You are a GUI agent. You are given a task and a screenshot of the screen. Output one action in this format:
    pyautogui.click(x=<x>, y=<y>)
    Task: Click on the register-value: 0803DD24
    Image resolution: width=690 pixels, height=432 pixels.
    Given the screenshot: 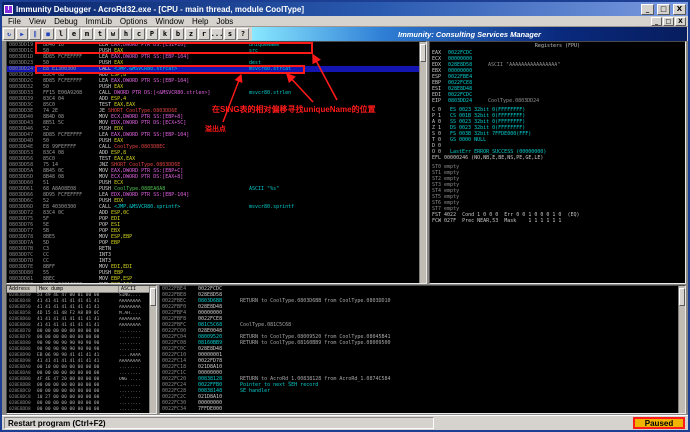 What is the action you would take?
    pyautogui.click(x=460, y=101)
    